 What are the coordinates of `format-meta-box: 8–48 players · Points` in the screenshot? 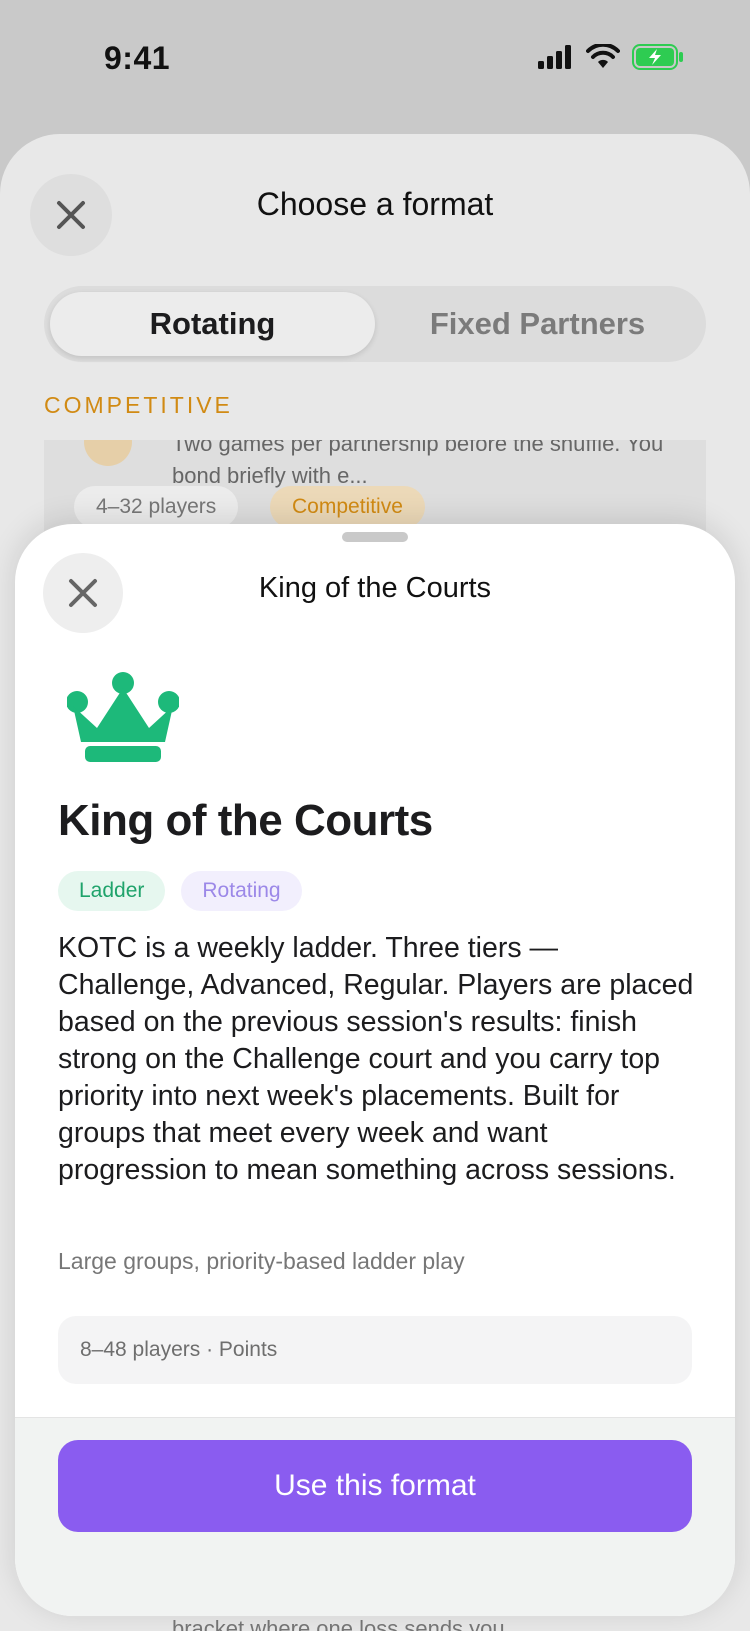 It's located at (375, 1350).